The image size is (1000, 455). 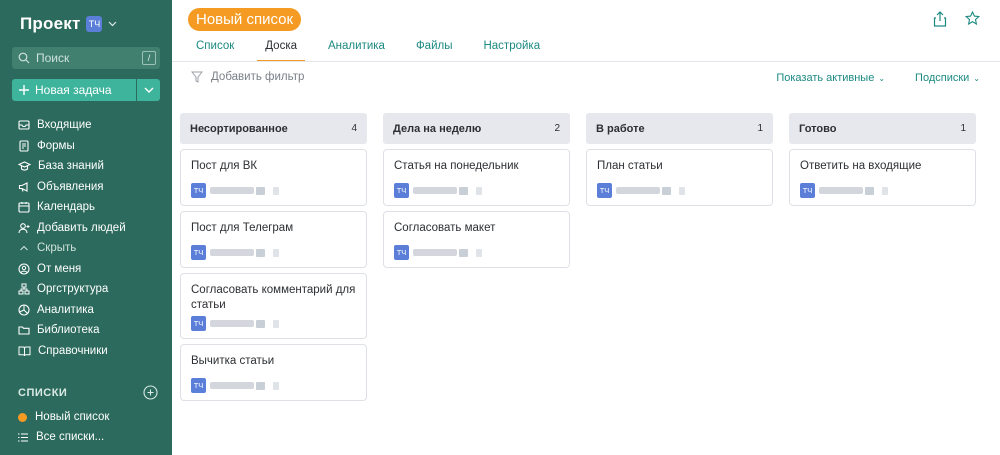 I want to click on column-title: Готово, so click(x=818, y=128).